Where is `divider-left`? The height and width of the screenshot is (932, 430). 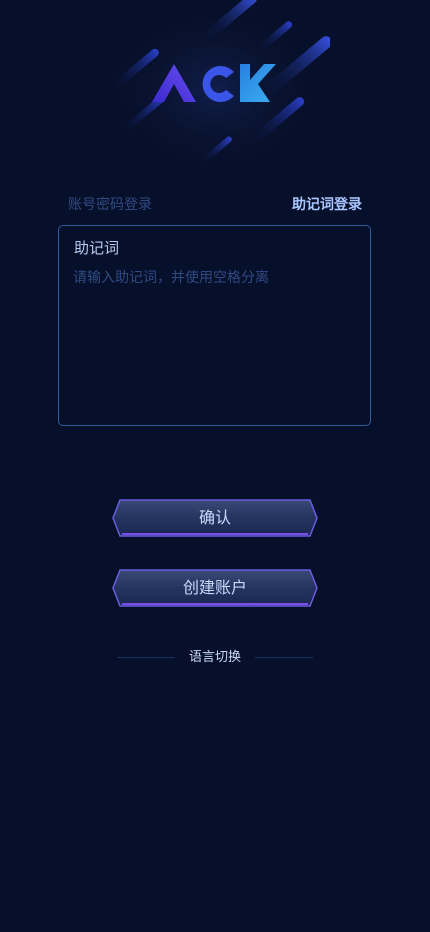 divider-left is located at coordinates (146, 657).